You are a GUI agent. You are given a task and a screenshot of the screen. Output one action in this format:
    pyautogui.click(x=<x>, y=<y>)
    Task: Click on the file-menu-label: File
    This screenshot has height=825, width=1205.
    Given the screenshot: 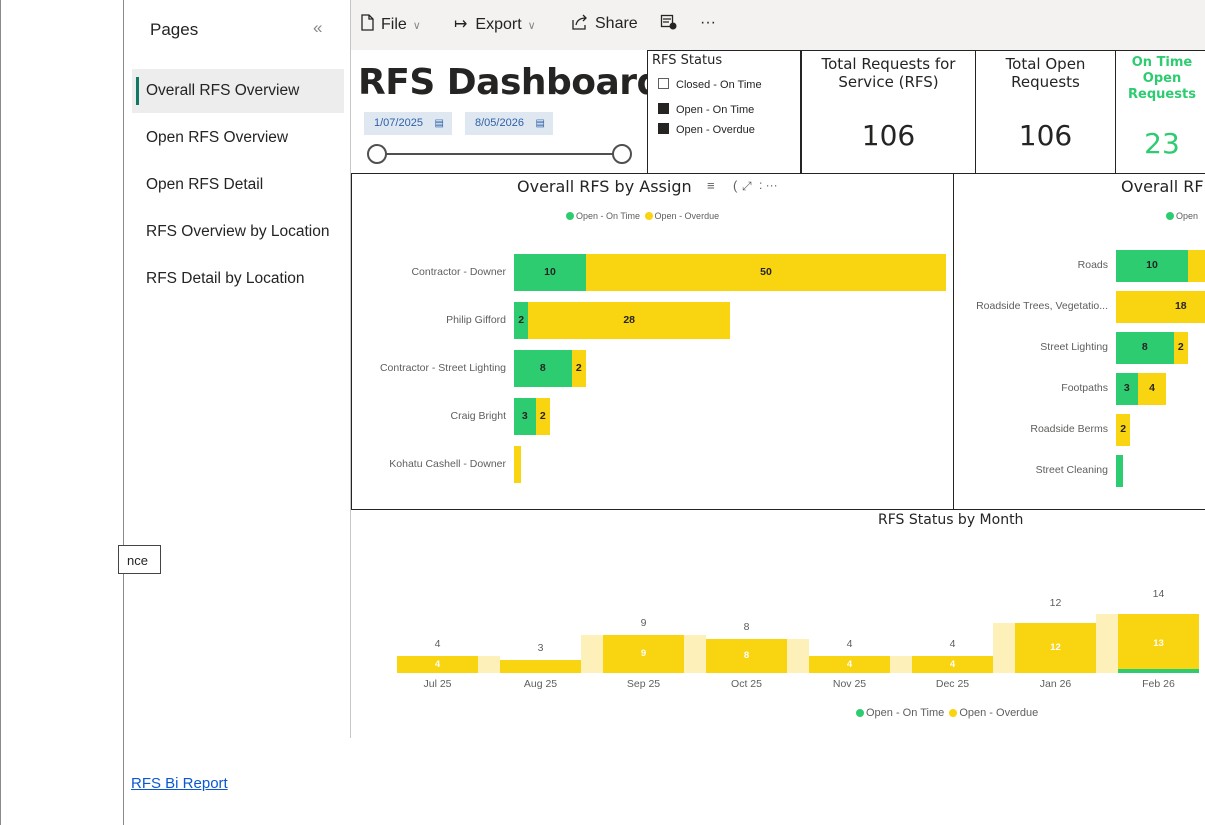 What is the action you would take?
    pyautogui.click(x=394, y=24)
    